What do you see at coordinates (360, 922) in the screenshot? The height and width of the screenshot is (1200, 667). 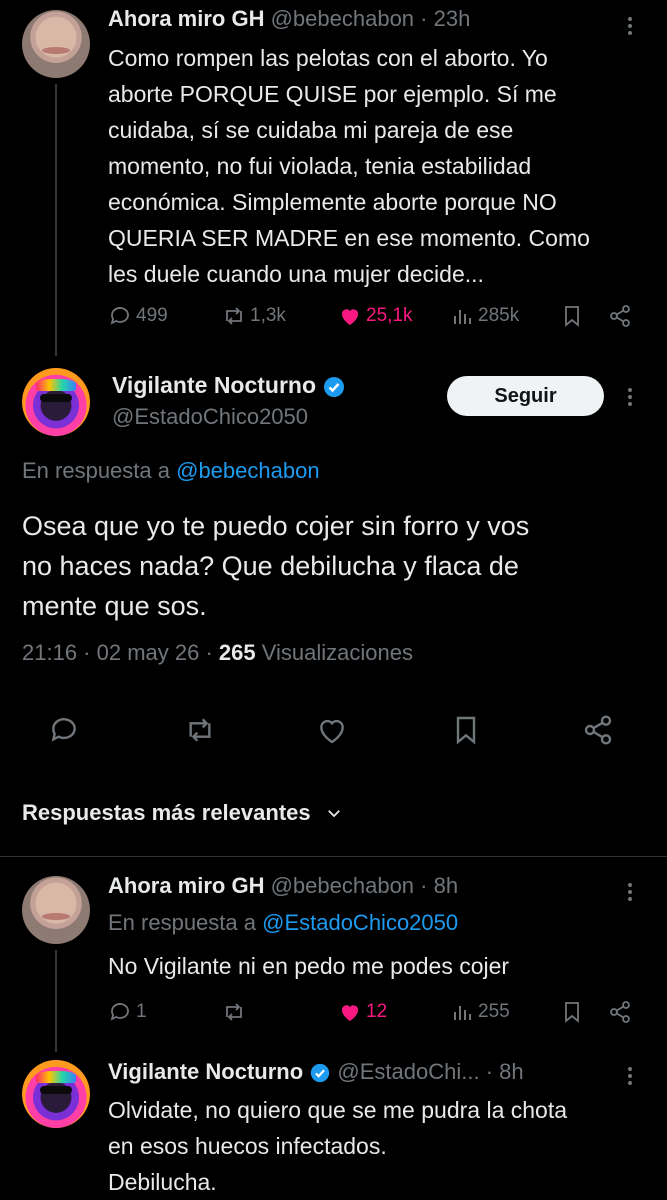 I see `reply-to-link: @EstadoChico2050` at bounding box center [360, 922].